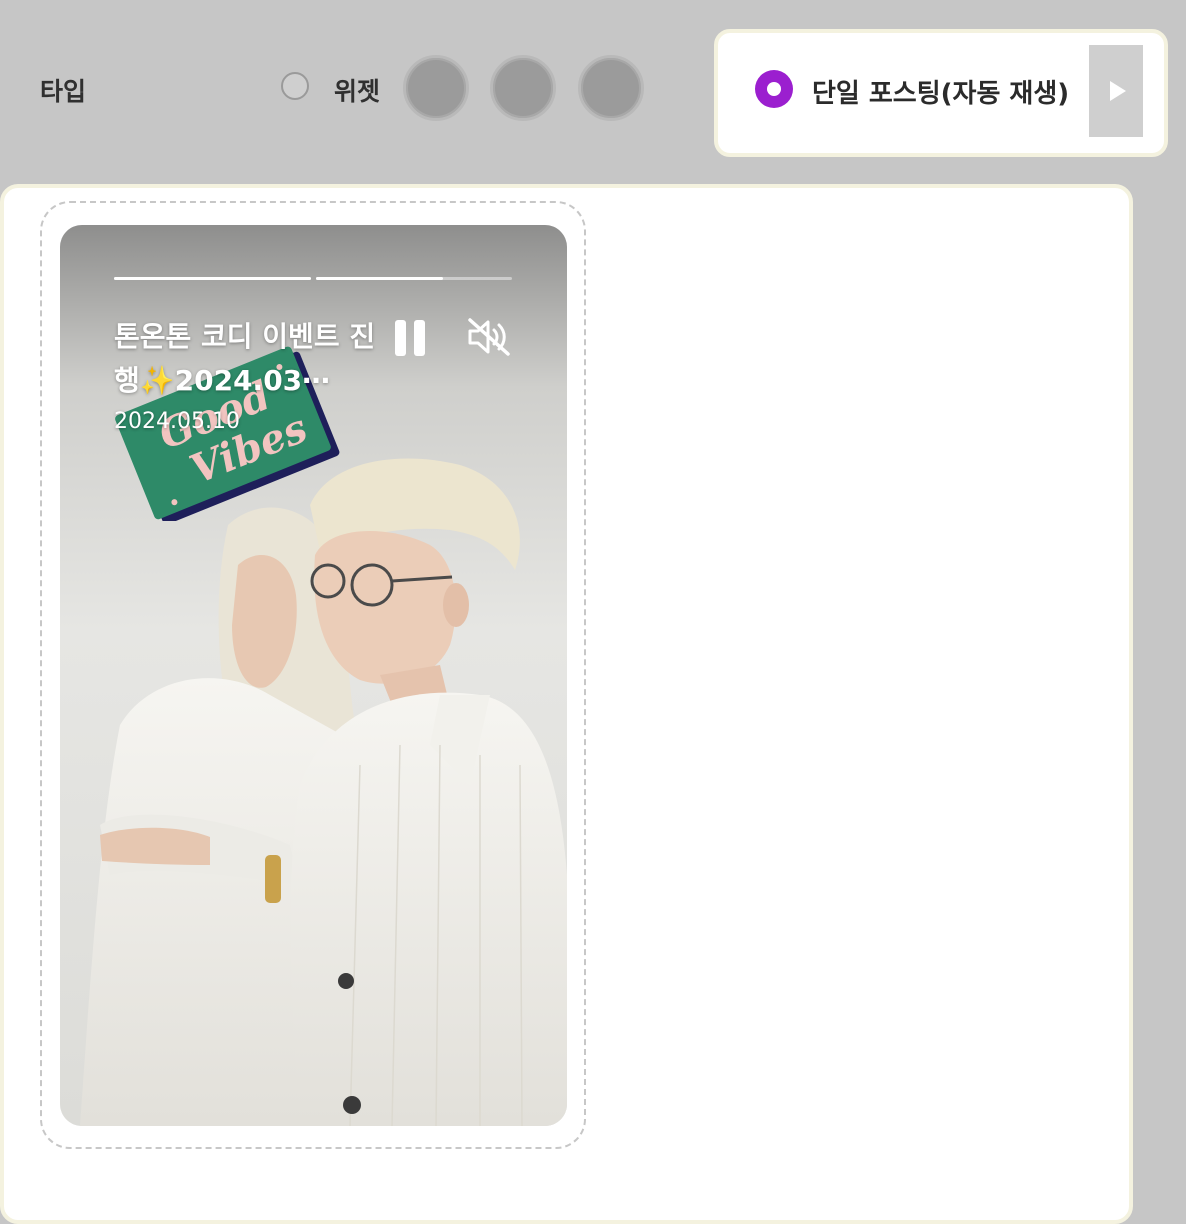 This screenshot has height=1224, width=1186. I want to click on speaker-muted-icon, so click(488, 337).